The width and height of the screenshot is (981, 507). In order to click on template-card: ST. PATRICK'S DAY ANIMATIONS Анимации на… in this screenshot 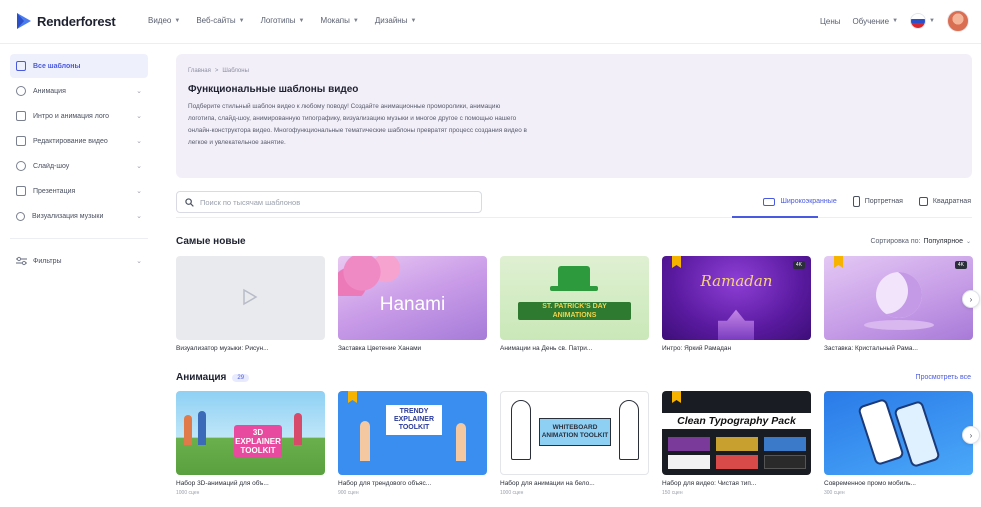, I will do `click(574, 304)`.